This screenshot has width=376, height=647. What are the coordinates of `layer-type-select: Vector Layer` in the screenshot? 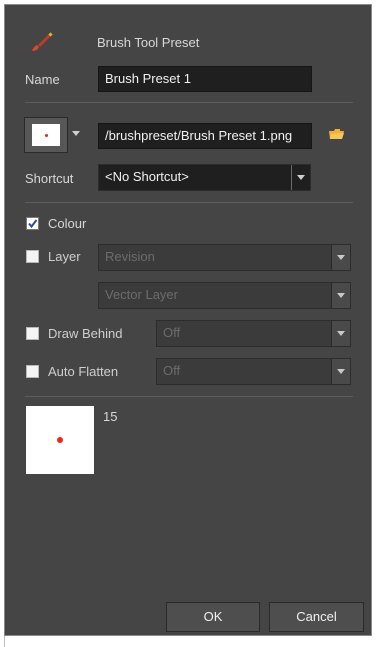 It's located at (224, 295).